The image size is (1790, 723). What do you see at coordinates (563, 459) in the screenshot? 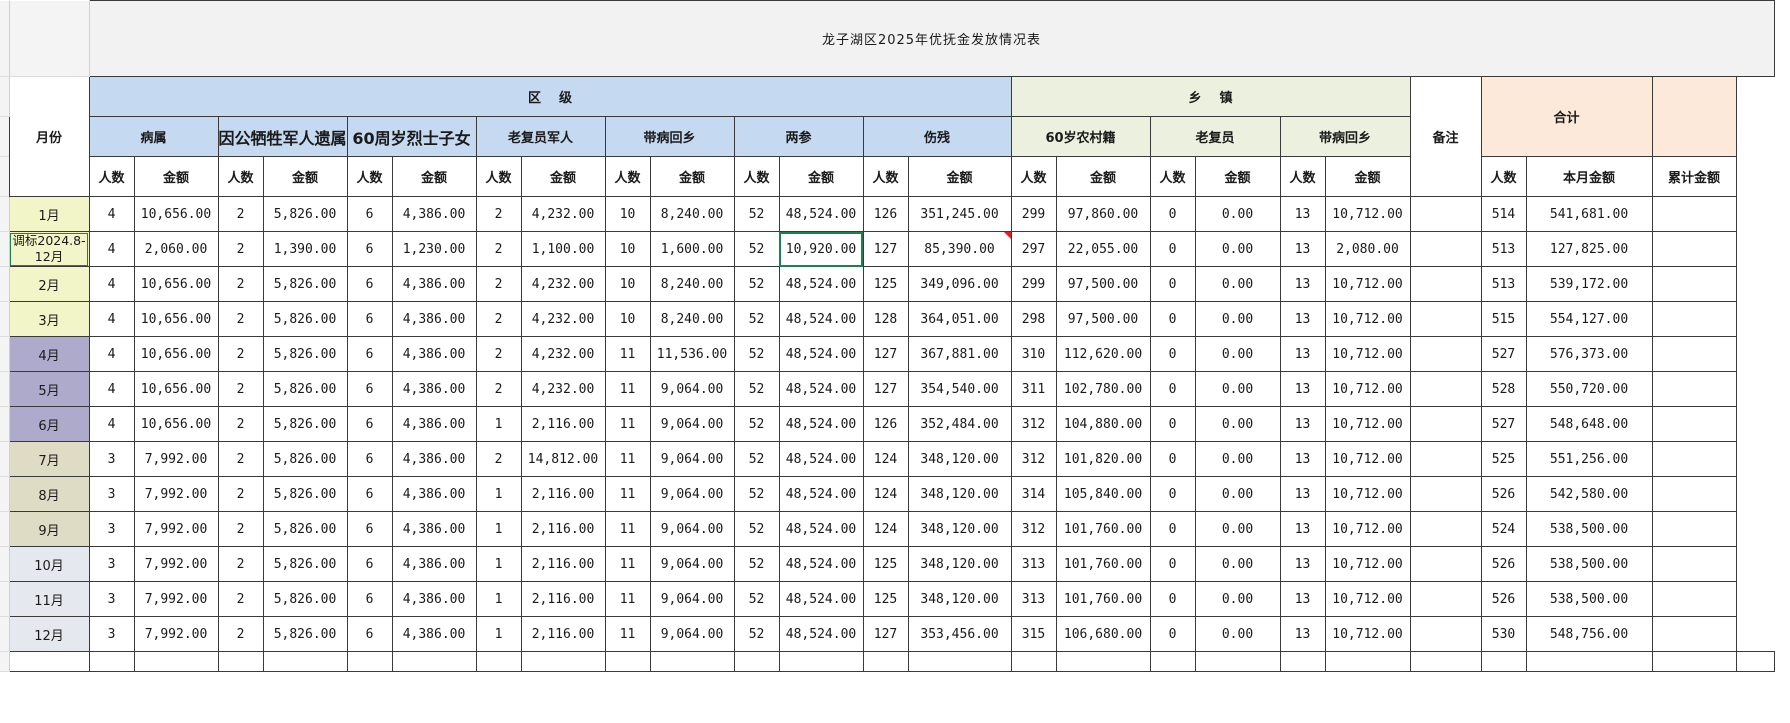
I see `amount-cell: 14,812.00` at bounding box center [563, 459].